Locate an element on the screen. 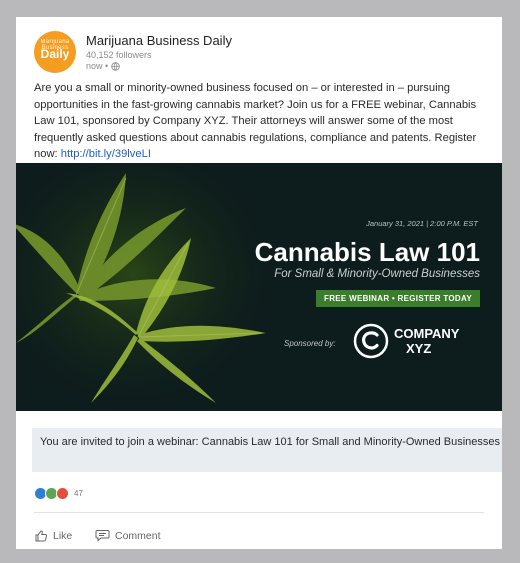  reaction-love-icon is located at coordinates (62, 493).